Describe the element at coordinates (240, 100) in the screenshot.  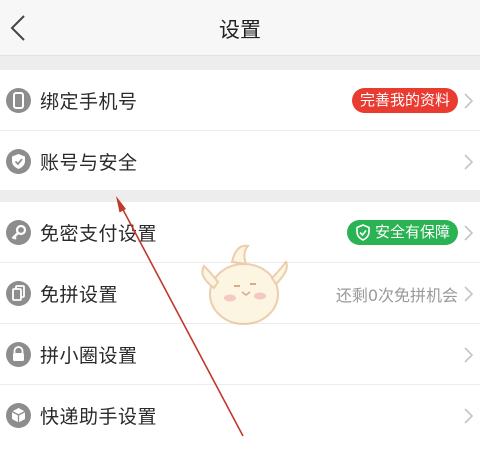
I see `settings-row-bind-phone: 绑定手机号 完善我的资料` at that location.